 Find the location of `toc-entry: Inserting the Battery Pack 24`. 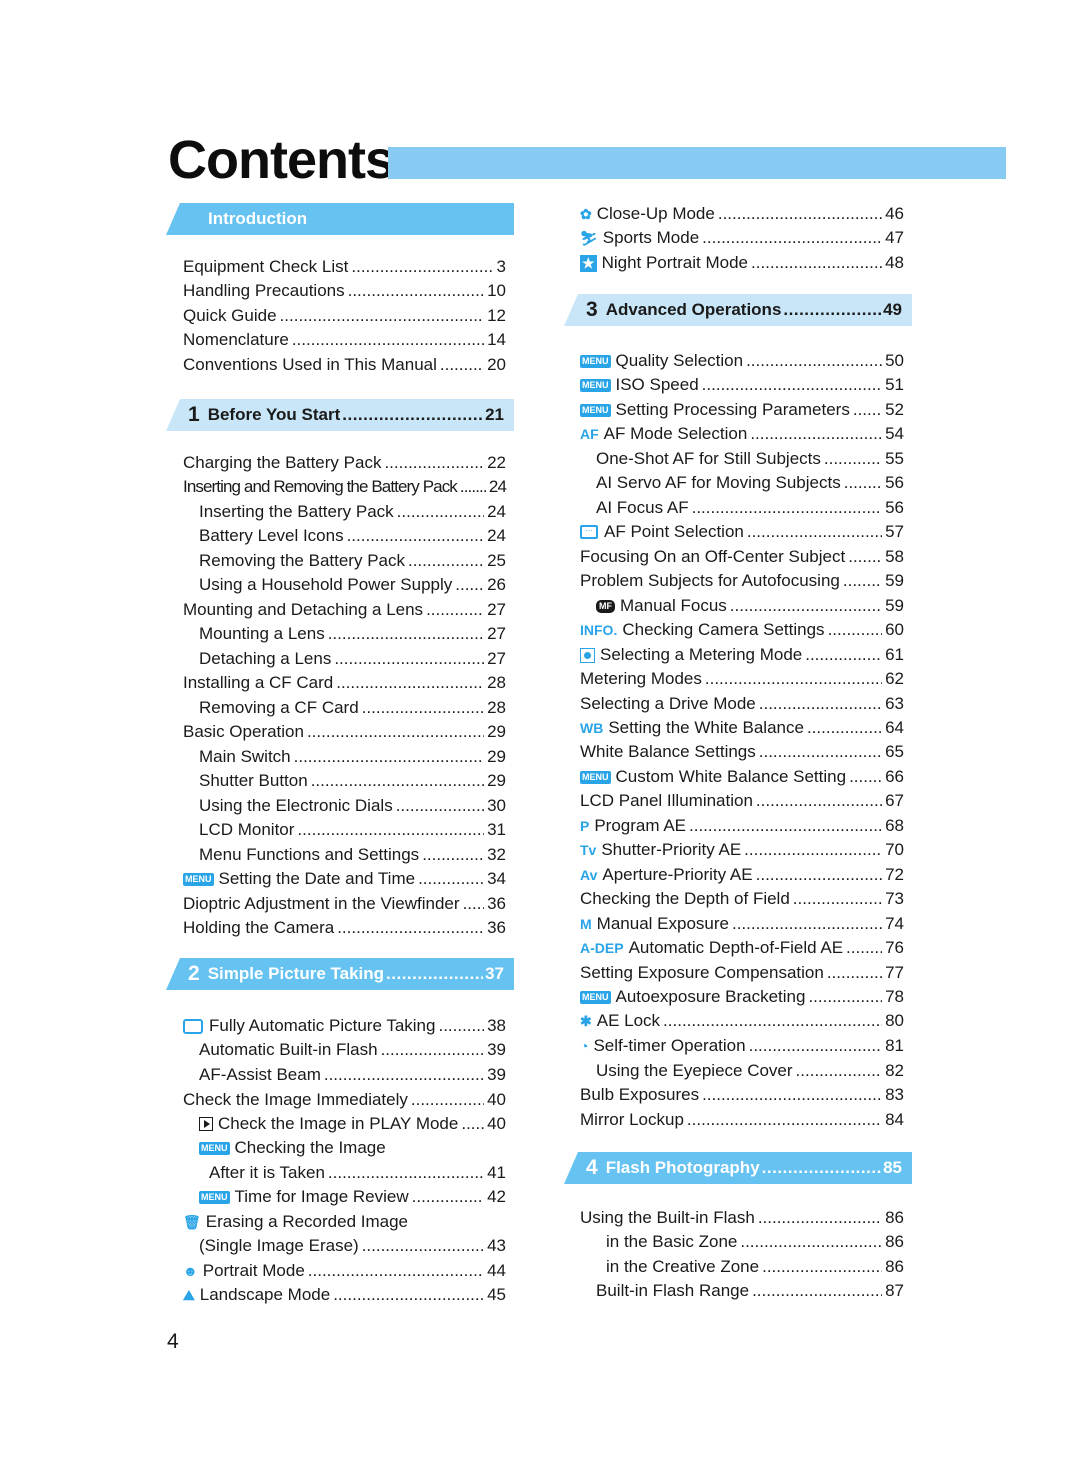

toc-entry: Inserting the Battery Pack 24 is located at coordinates (352, 512).